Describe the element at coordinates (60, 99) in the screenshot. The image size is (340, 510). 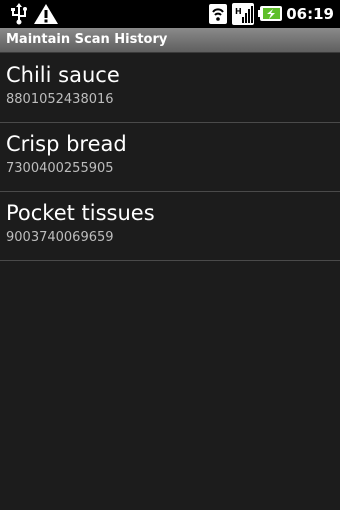
I see `item-barcode: 8801052438016` at that location.